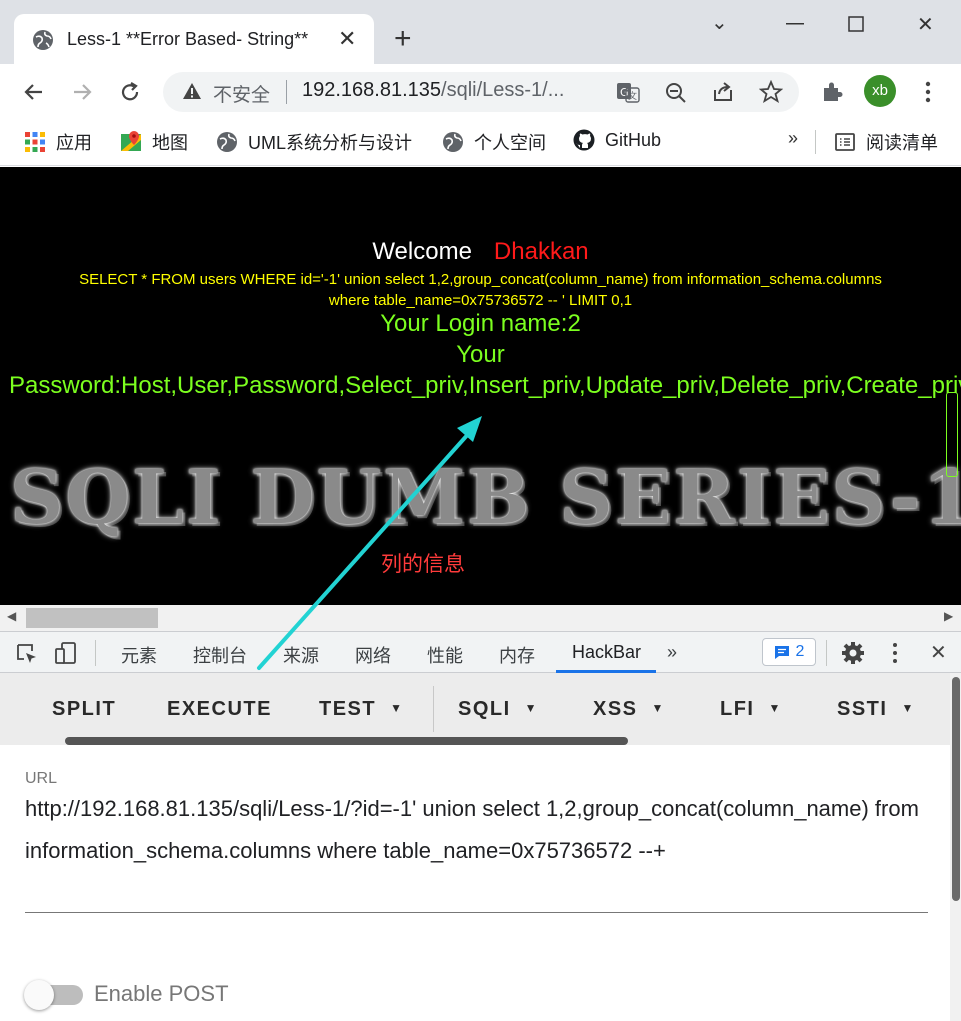  I want to click on tab-title: Less-1 **Error Based- String**, so click(188, 39).